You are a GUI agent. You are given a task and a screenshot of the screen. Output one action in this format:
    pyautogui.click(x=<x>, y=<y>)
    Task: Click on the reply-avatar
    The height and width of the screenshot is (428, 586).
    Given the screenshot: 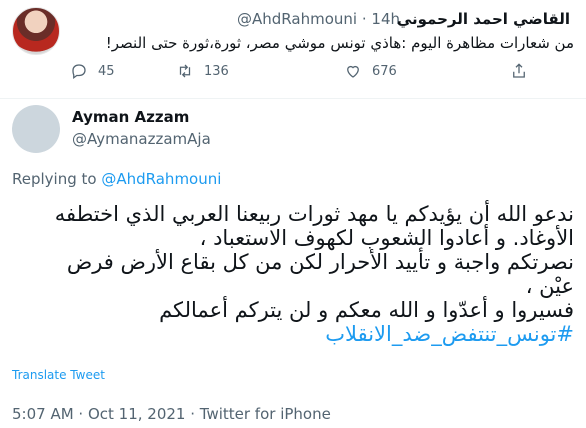 What is the action you would take?
    pyautogui.click(x=36, y=129)
    